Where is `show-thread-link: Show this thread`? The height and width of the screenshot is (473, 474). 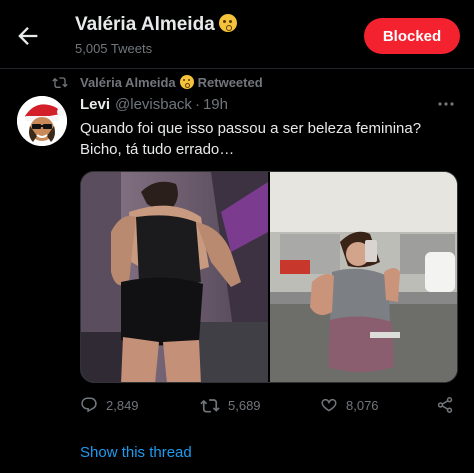
show-thread-link: Show this thread is located at coordinates (136, 452).